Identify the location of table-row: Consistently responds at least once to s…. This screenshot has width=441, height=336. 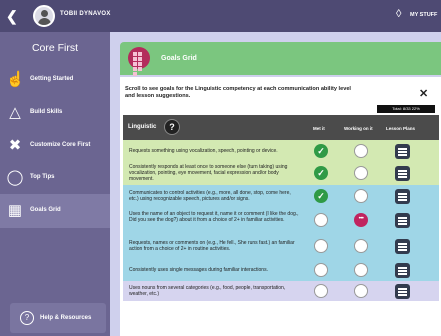
(281, 173).